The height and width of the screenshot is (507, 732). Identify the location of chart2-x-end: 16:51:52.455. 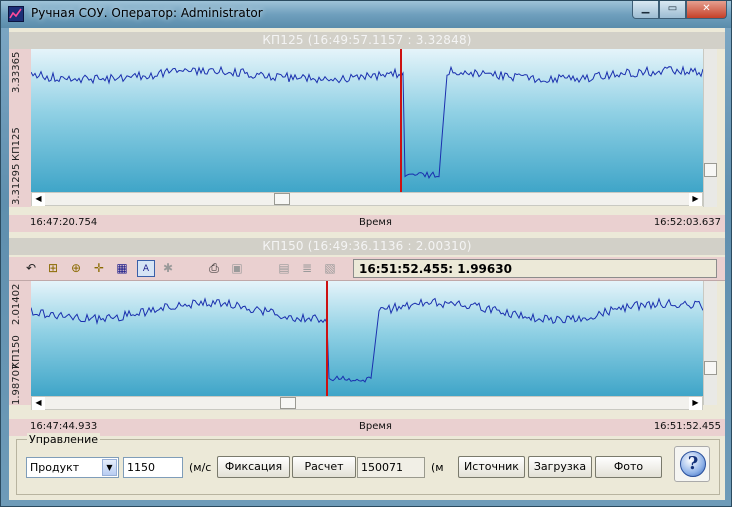
(687, 426).